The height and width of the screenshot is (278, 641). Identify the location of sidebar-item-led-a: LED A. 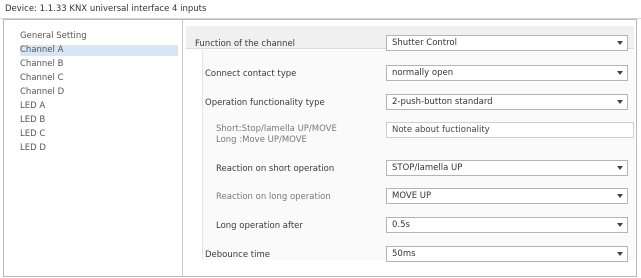
(99, 106).